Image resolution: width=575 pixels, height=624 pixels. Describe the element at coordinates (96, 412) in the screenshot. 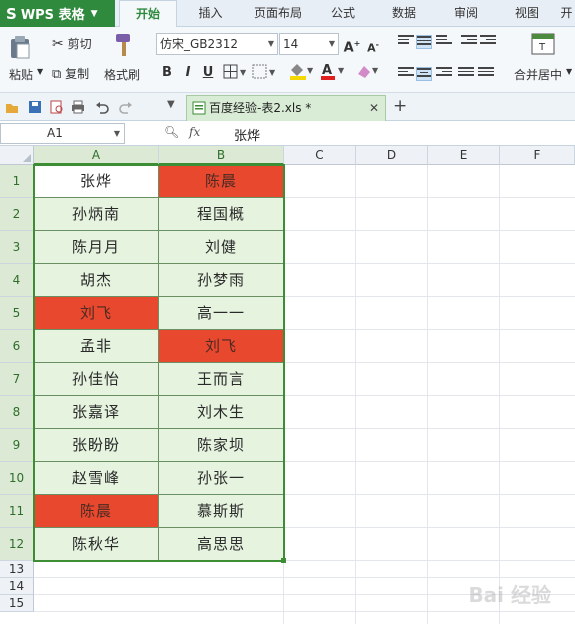

I see `cell-a8: 张嘉译` at that location.